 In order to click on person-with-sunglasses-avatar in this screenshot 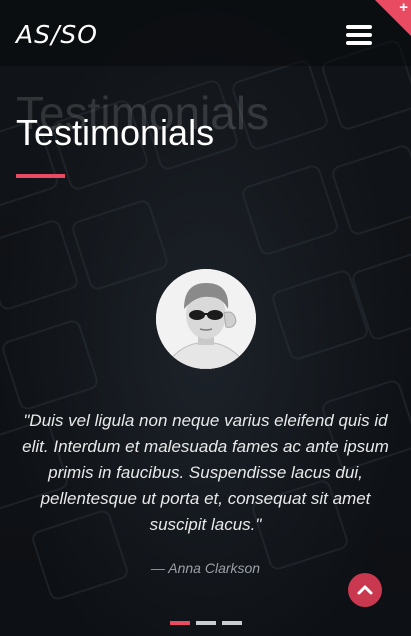, I will do `click(206, 319)`.